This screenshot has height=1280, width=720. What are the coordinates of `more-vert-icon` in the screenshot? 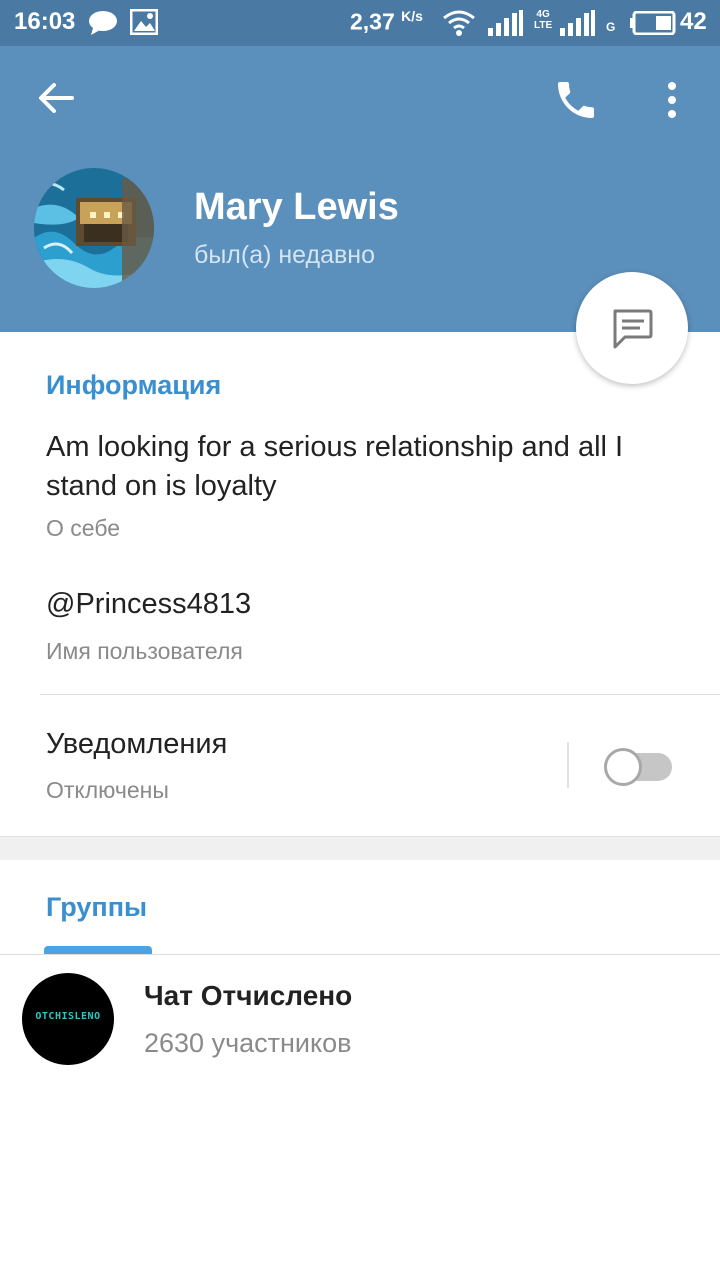 It's located at (672, 100).